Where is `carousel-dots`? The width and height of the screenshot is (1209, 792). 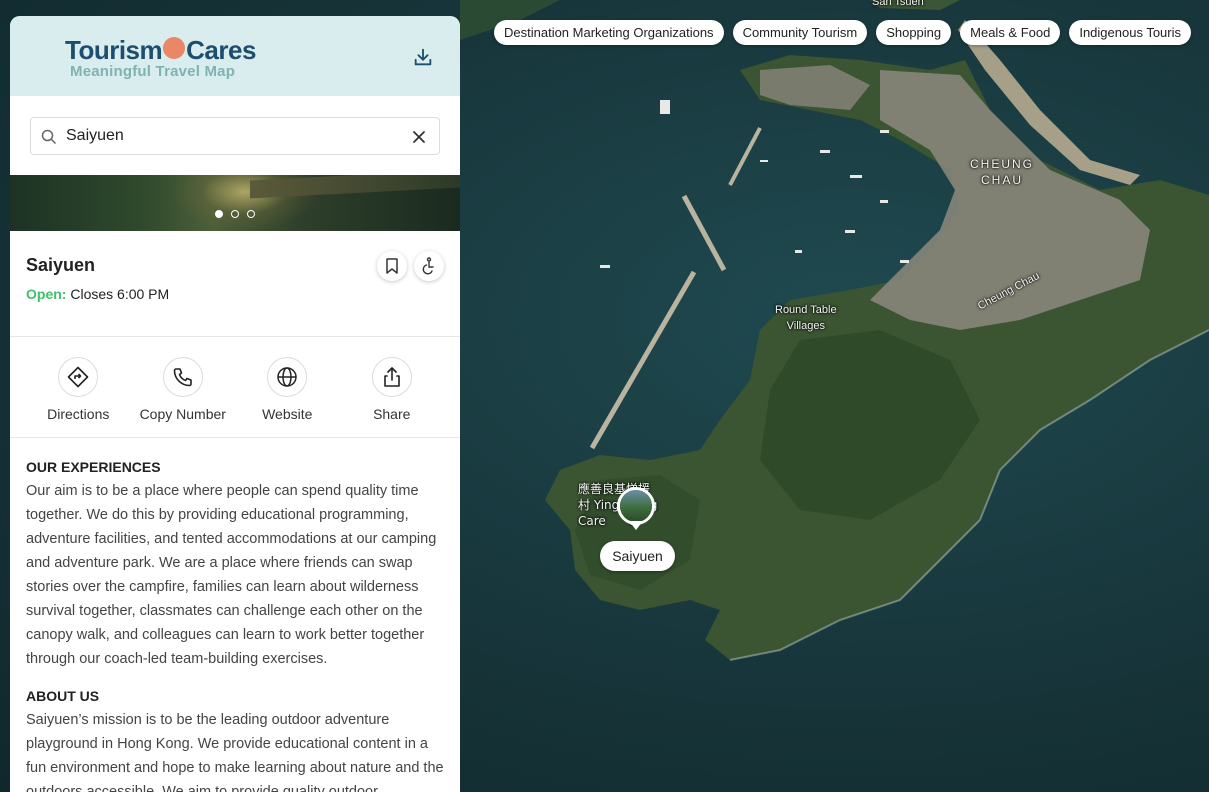
carousel-dots is located at coordinates (235, 214).